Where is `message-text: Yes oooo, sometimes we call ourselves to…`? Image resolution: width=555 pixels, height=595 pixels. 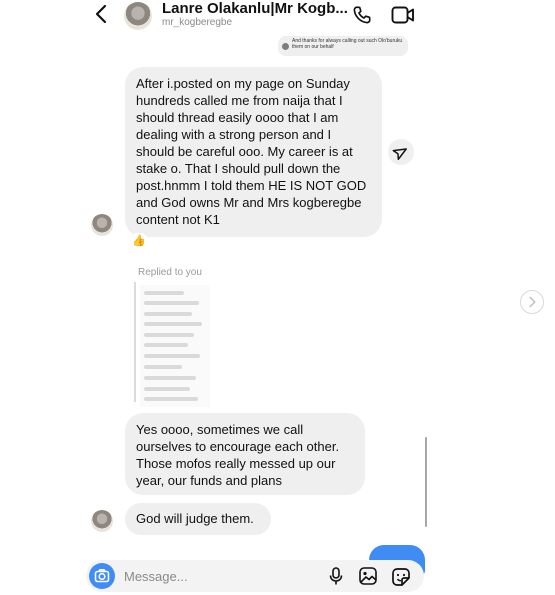 message-text: Yes oooo, sometimes we call ourselves to… is located at coordinates (238, 455).